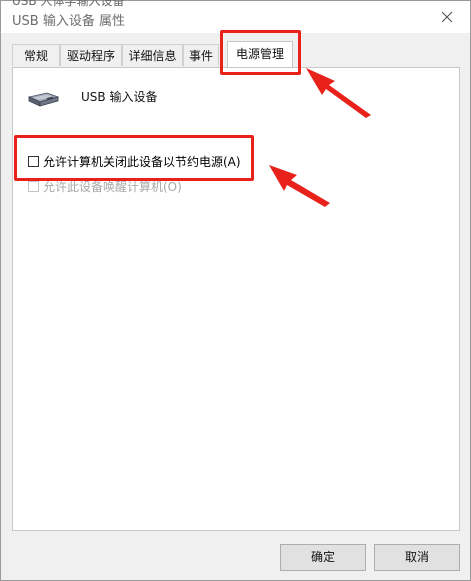 Image resolution: width=471 pixels, height=581 pixels. Describe the element at coordinates (36, 55) in the screenshot. I see `tab-general: 常规` at that location.